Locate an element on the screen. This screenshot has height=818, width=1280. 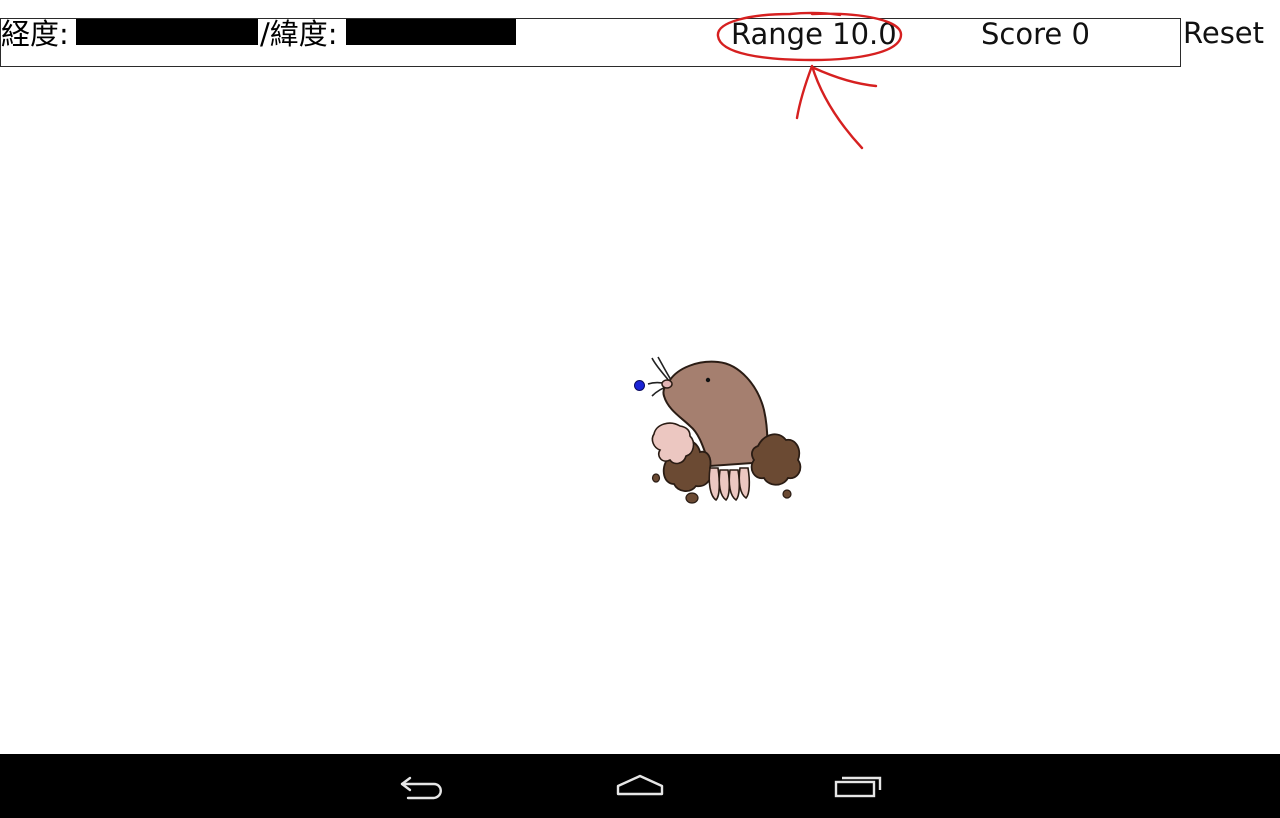
reset-button-label: Reset is located at coordinates (1224, 33).